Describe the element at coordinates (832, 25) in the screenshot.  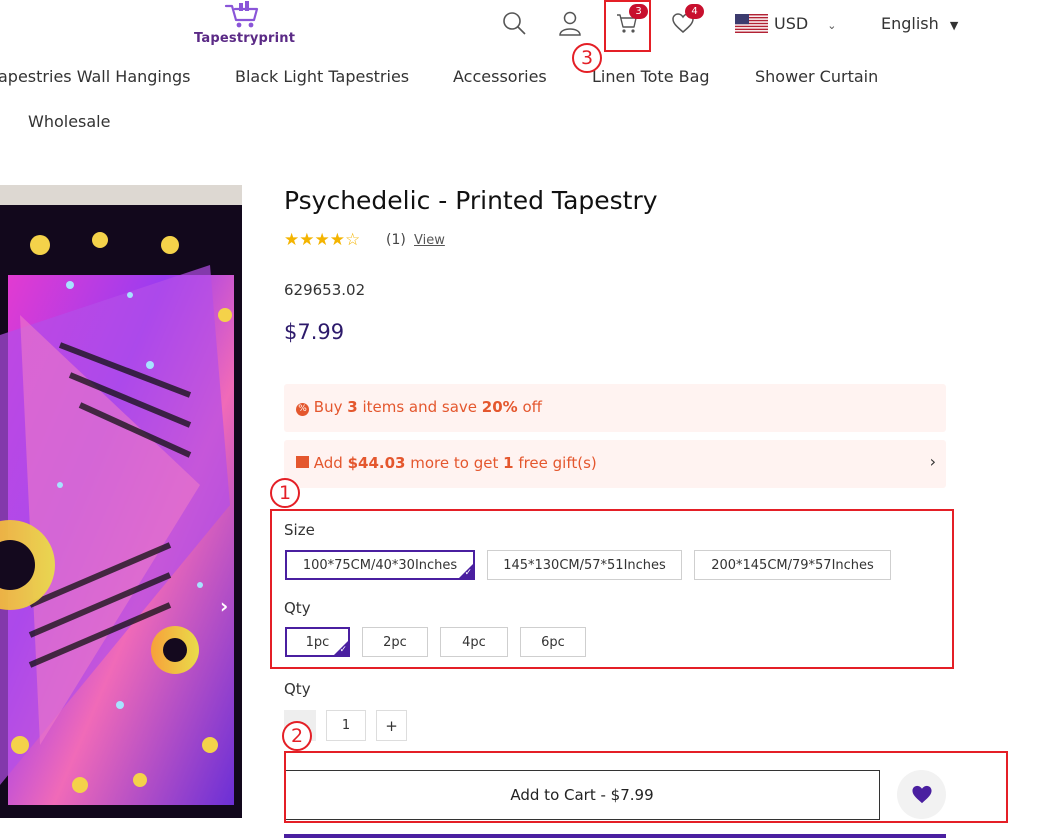
I see `chevron-down-icon: ⌄` at that location.